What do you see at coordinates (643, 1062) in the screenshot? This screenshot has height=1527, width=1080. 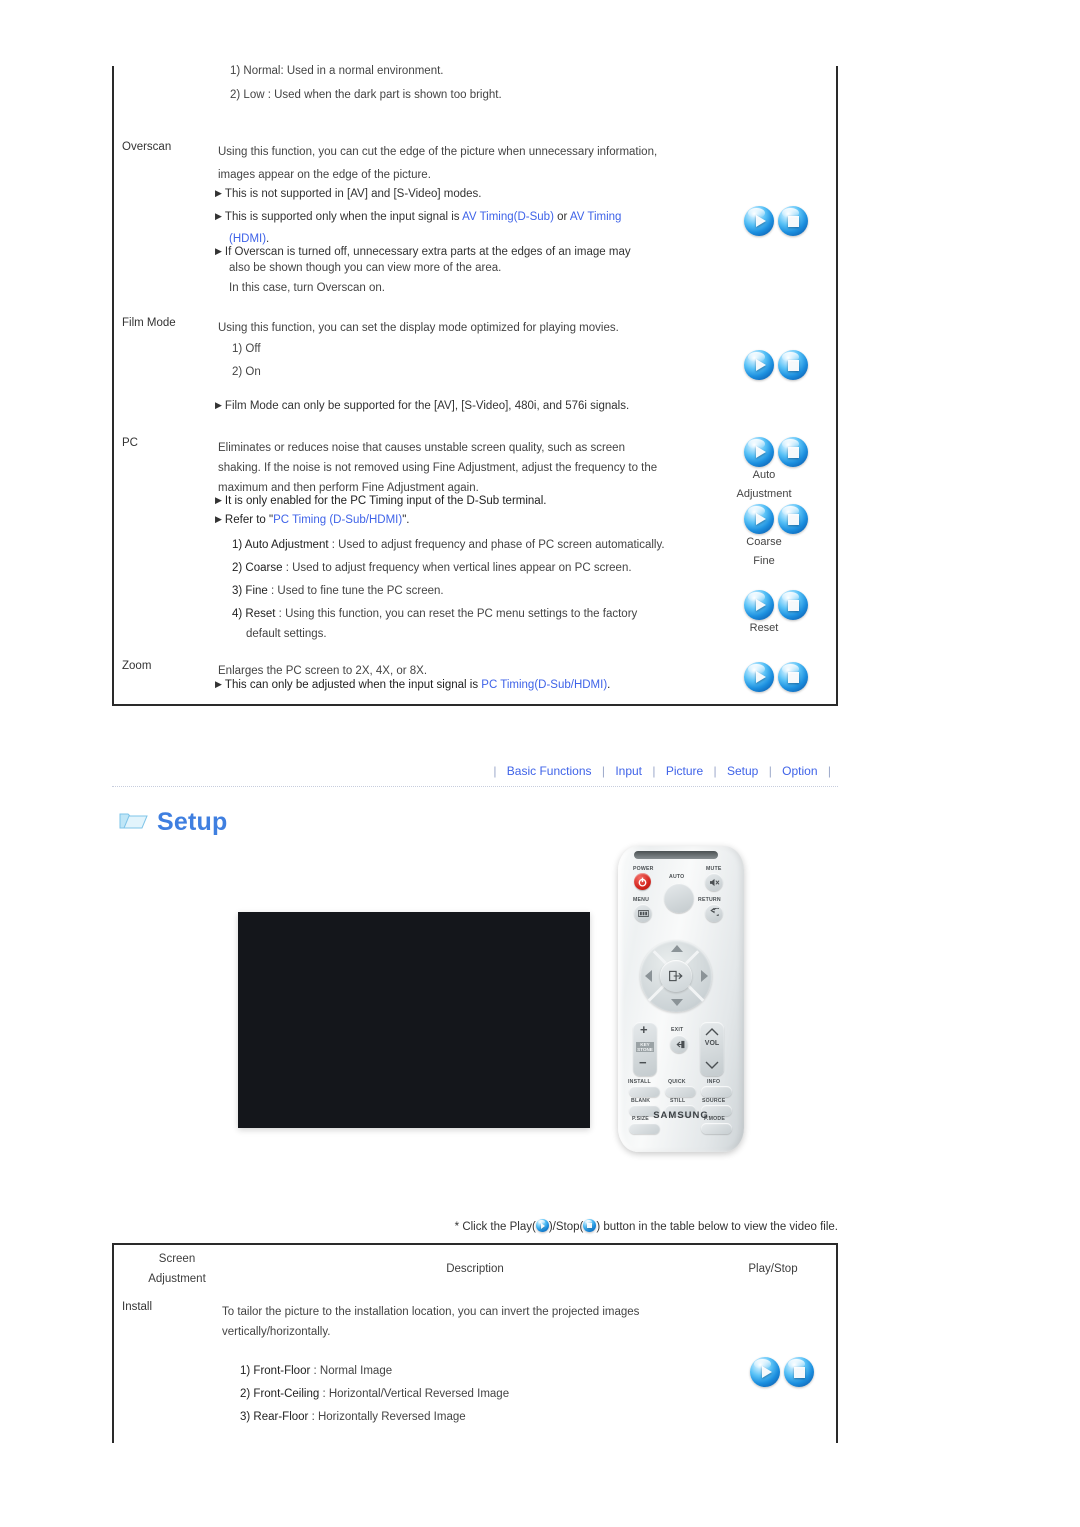 I see `remote-keystone-minus: −` at bounding box center [643, 1062].